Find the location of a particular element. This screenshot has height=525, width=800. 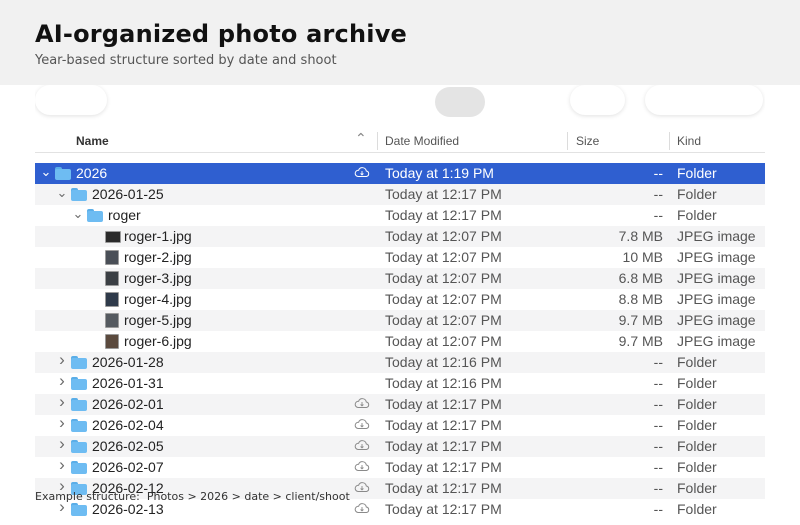

item-name: 2026-02-07 is located at coordinates (128, 467).